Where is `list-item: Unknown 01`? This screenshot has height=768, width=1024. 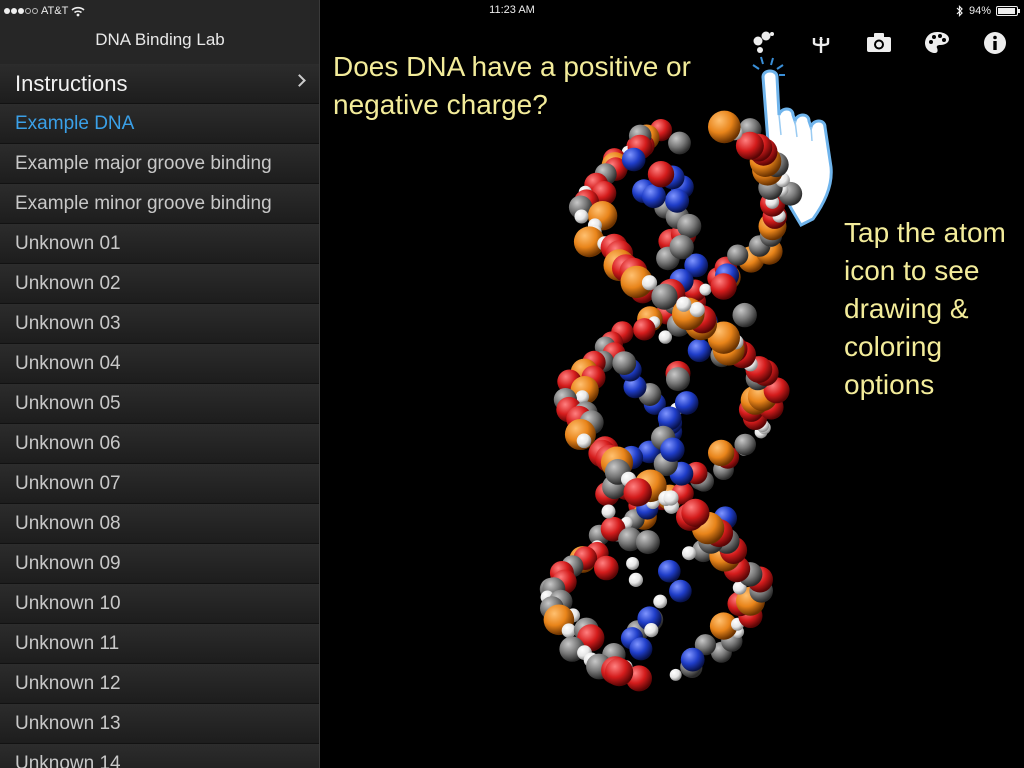
list-item: Unknown 01 is located at coordinates (159, 244).